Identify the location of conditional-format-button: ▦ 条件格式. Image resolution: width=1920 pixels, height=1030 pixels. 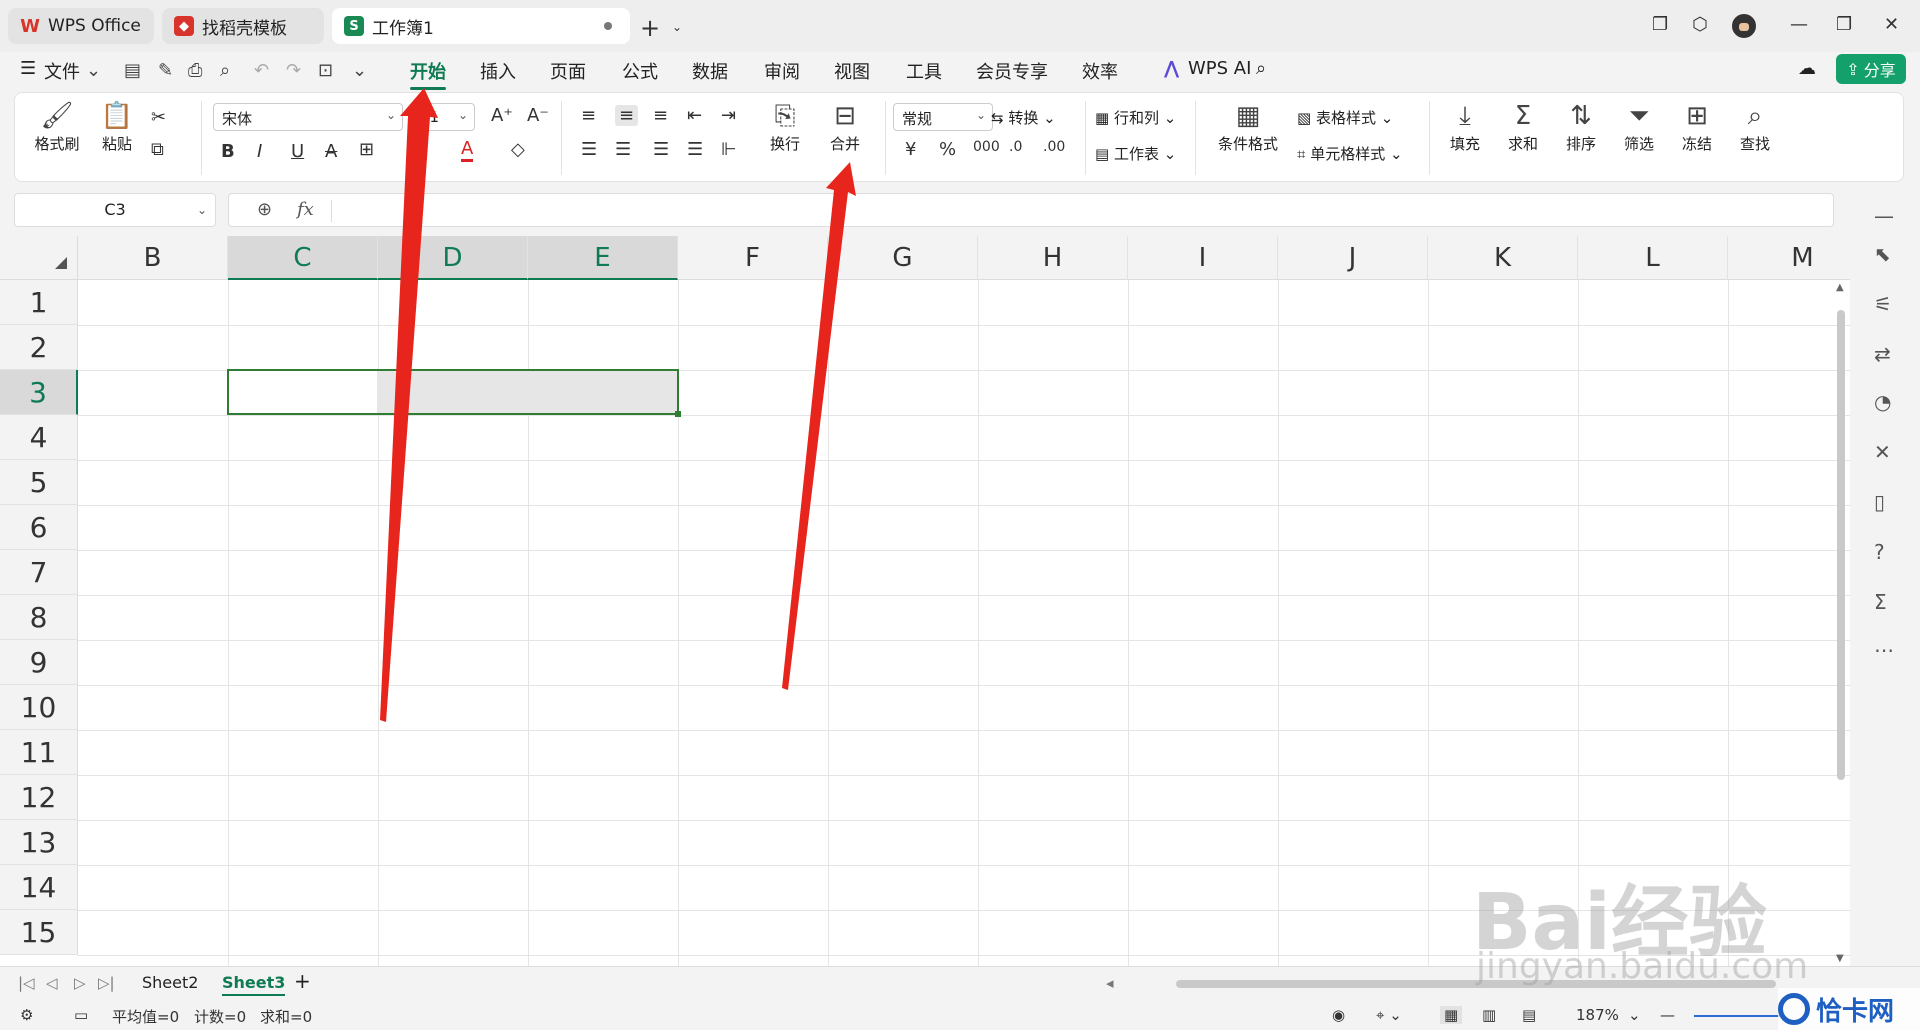
(1248, 126).